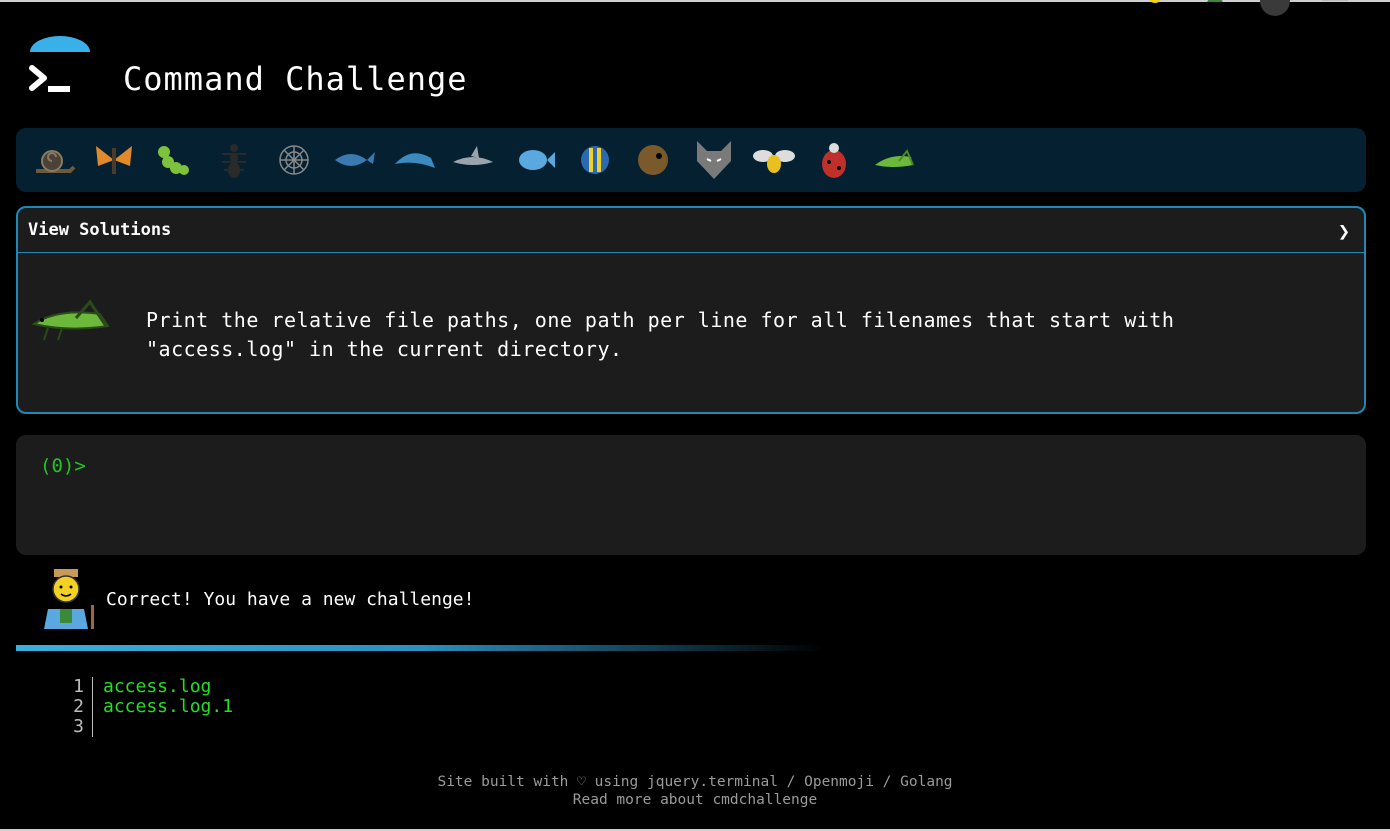  What do you see at coordinates (146, 727) in the screenshot?
I see `editor-line: 3` at bounding box center [146, 727].